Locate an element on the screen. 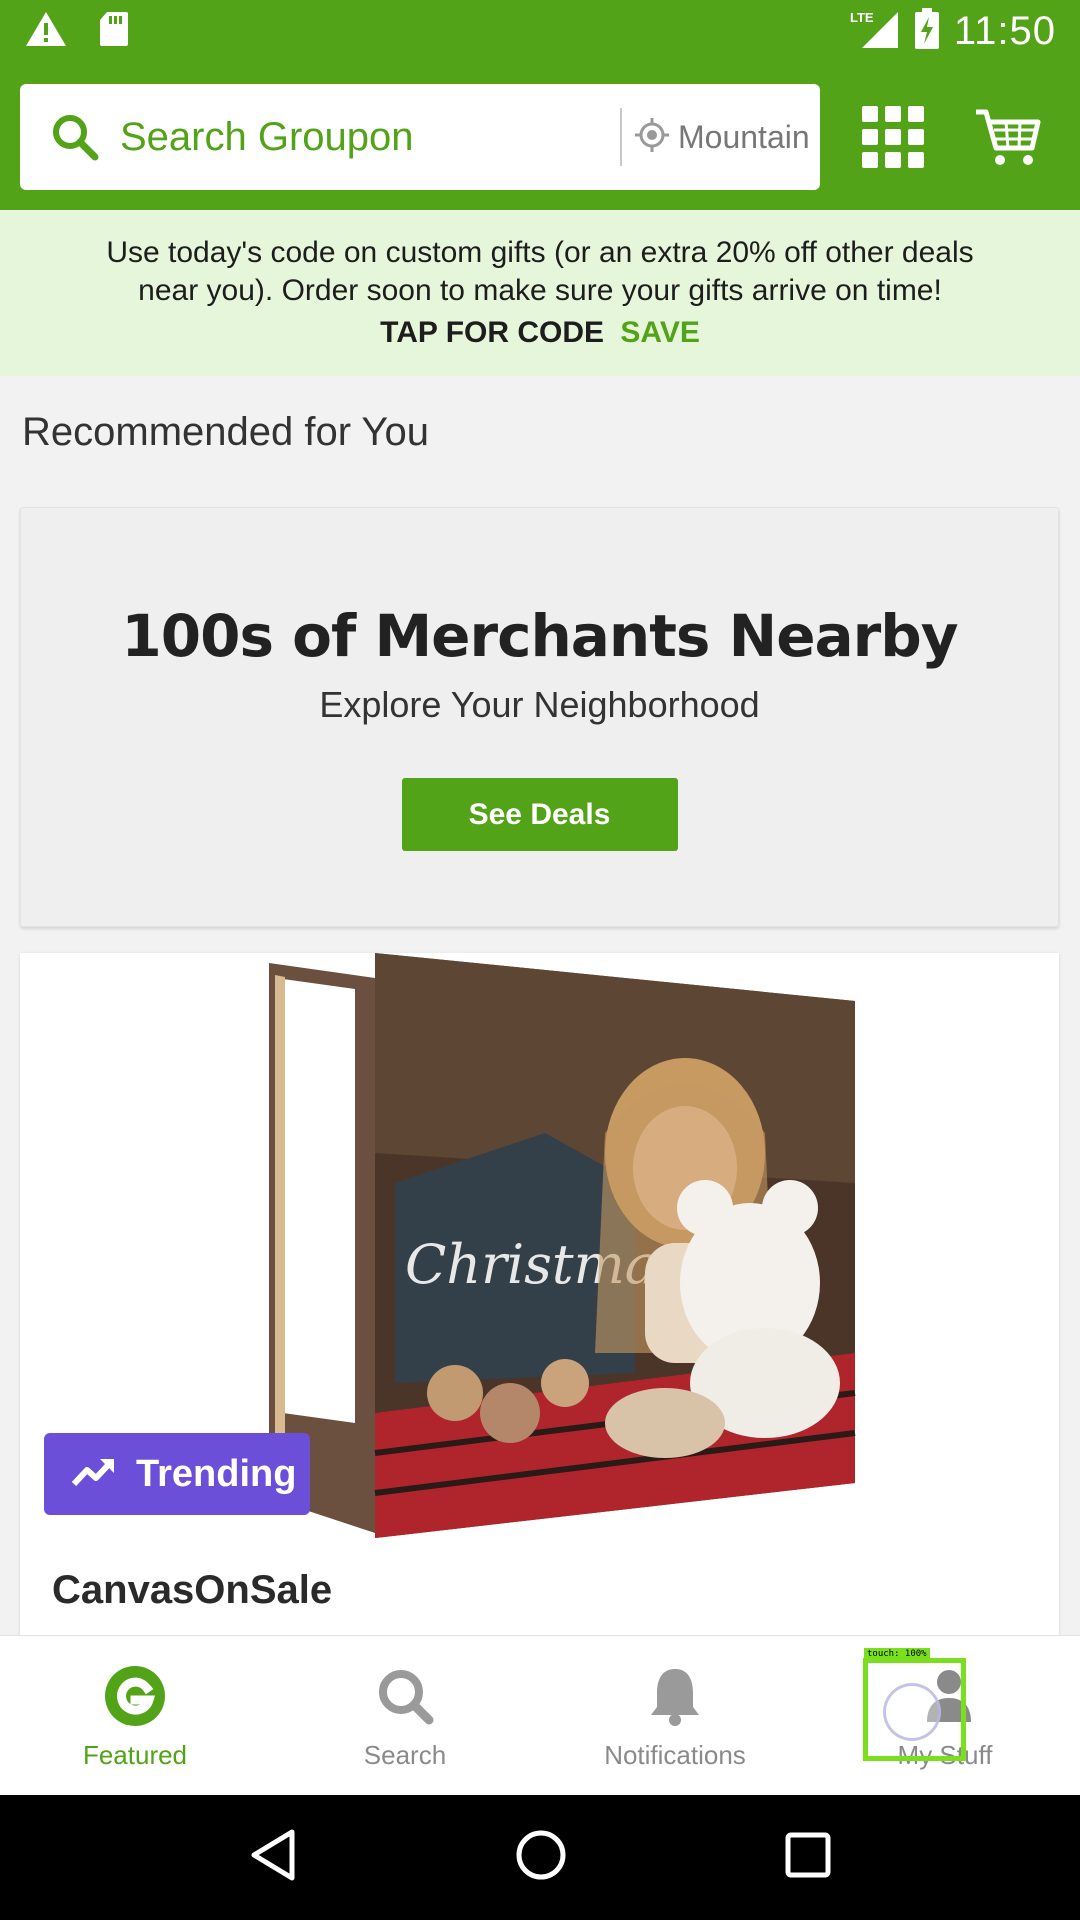 This screenshot has width=1080, height=1920. promo-code-cta: TAP FOR CODE SAVE is located at coordinates (540, 333).